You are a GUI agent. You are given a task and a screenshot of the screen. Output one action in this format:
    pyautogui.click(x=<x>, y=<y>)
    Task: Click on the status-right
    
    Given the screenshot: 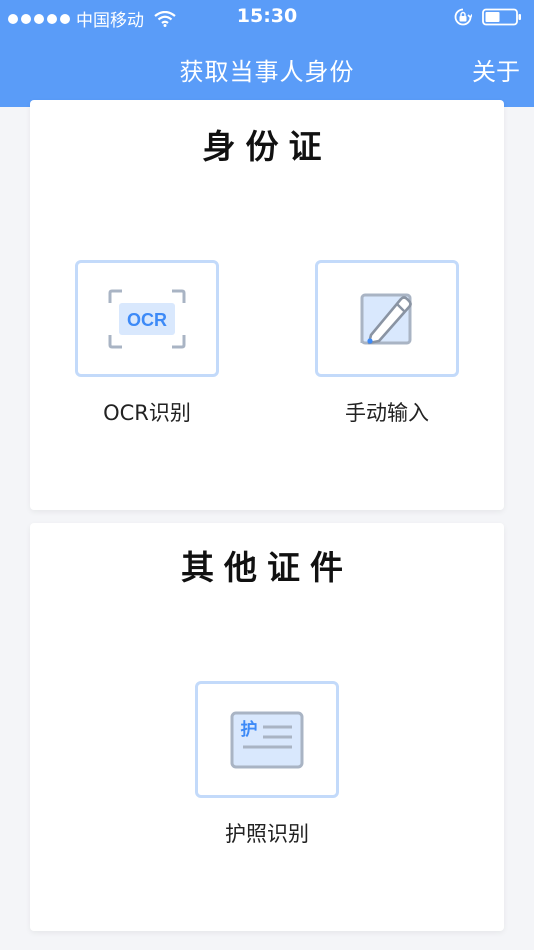 What is the action you would take?
    pyautogui.click(x=488, y=17)
    